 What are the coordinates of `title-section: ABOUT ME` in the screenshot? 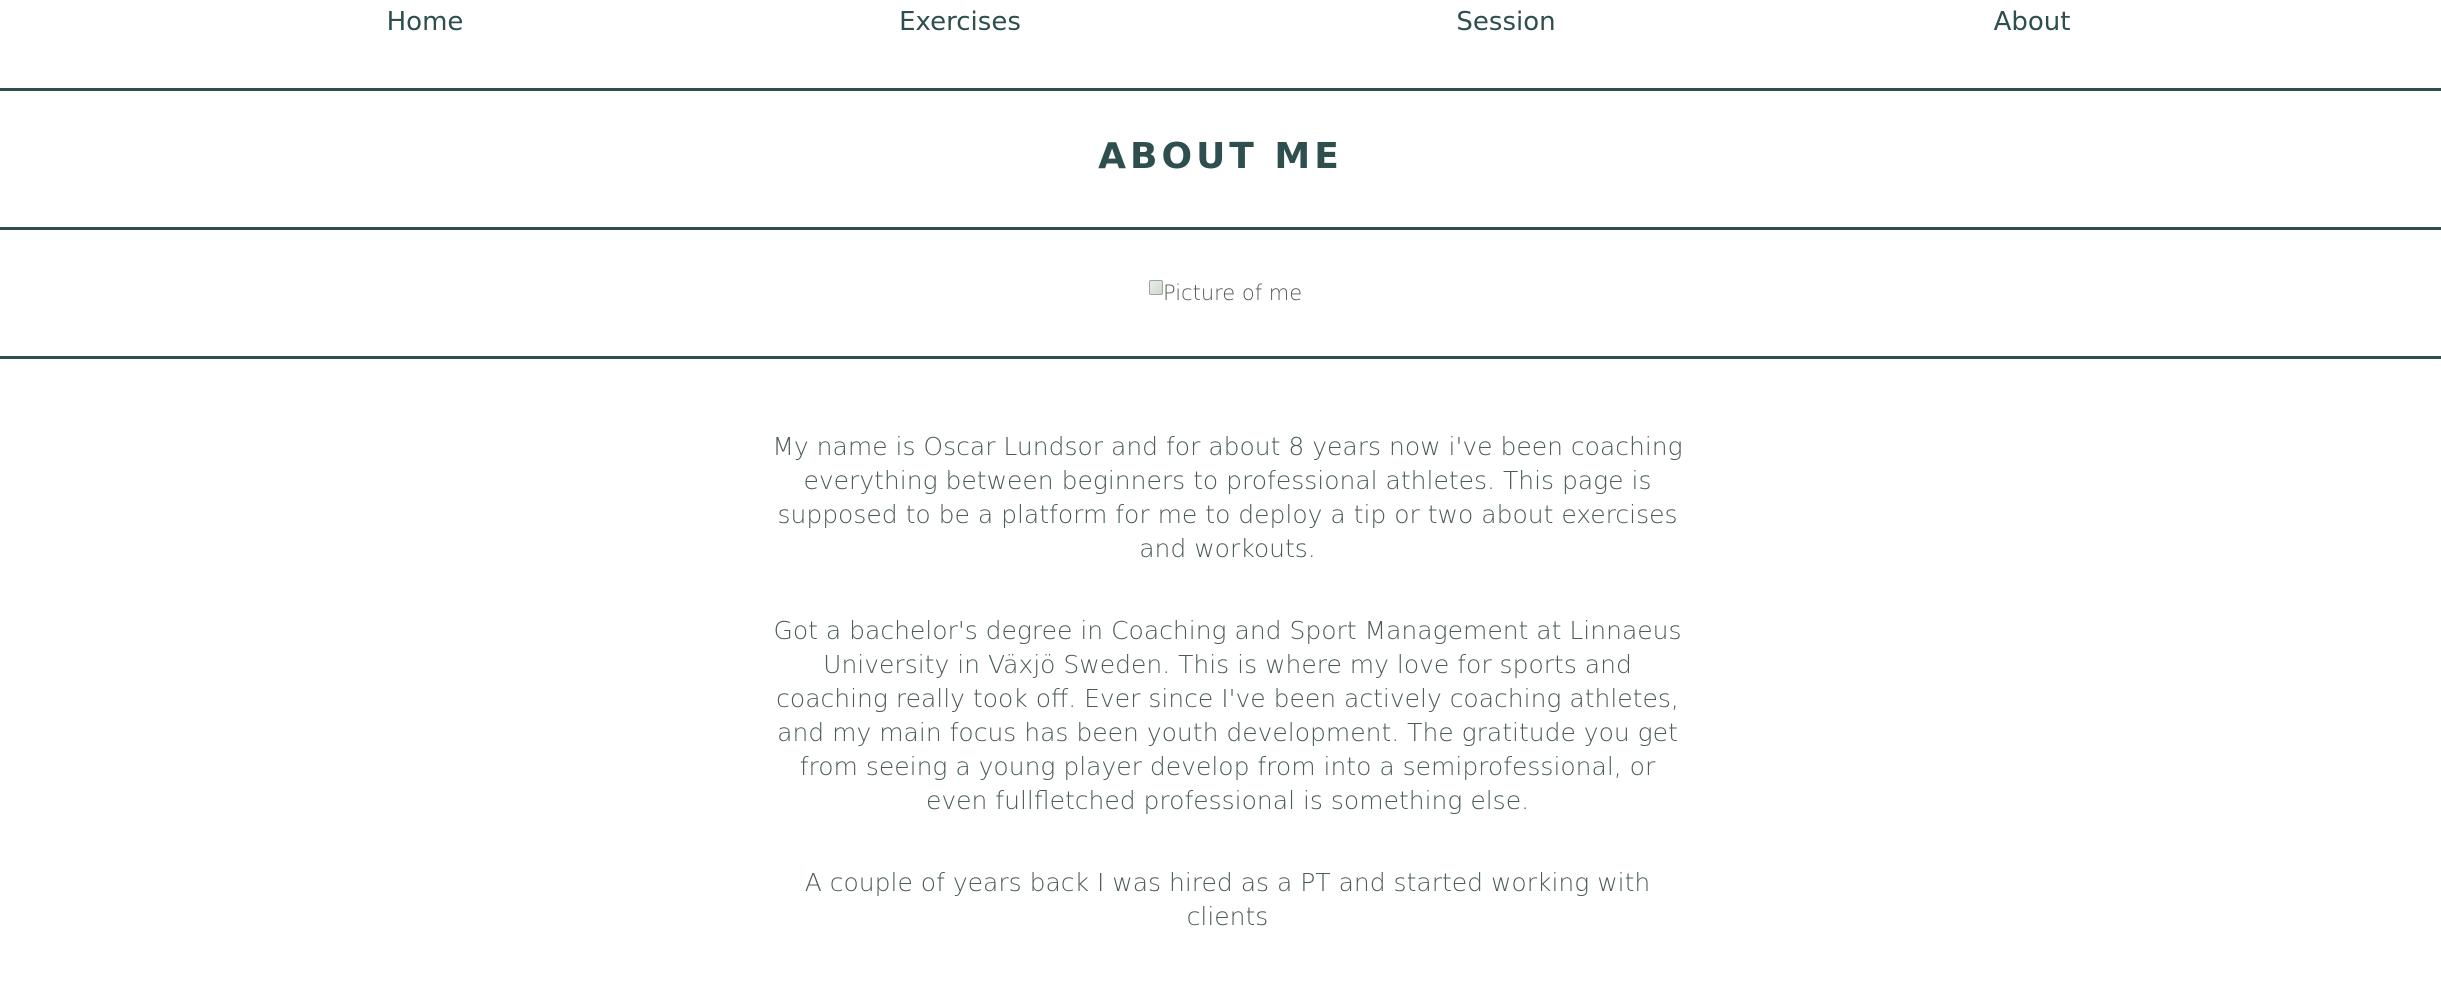 It's located at (1220, 160).